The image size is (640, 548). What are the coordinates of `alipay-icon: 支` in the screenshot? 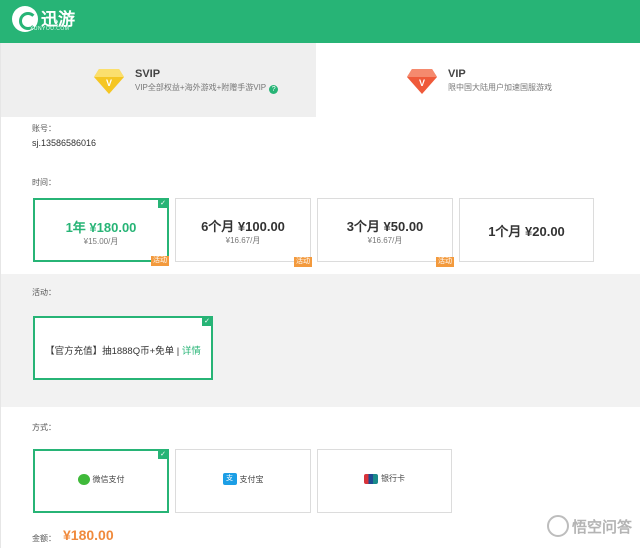 It's located at (229, 479).